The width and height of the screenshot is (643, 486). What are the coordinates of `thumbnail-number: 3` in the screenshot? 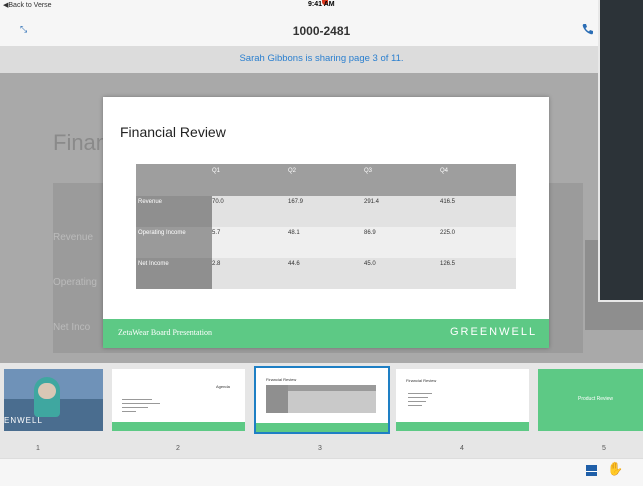 It's located at (320, 448).